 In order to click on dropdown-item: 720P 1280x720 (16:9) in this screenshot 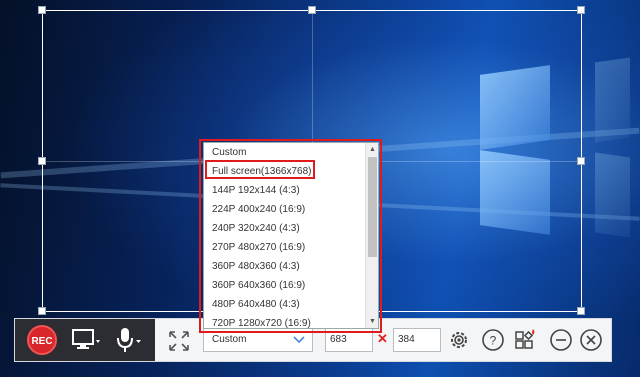, I will do `click(291, 321)`.